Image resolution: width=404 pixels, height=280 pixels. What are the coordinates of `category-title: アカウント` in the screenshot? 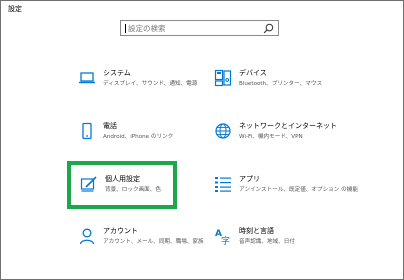 It's located at (120, 231).